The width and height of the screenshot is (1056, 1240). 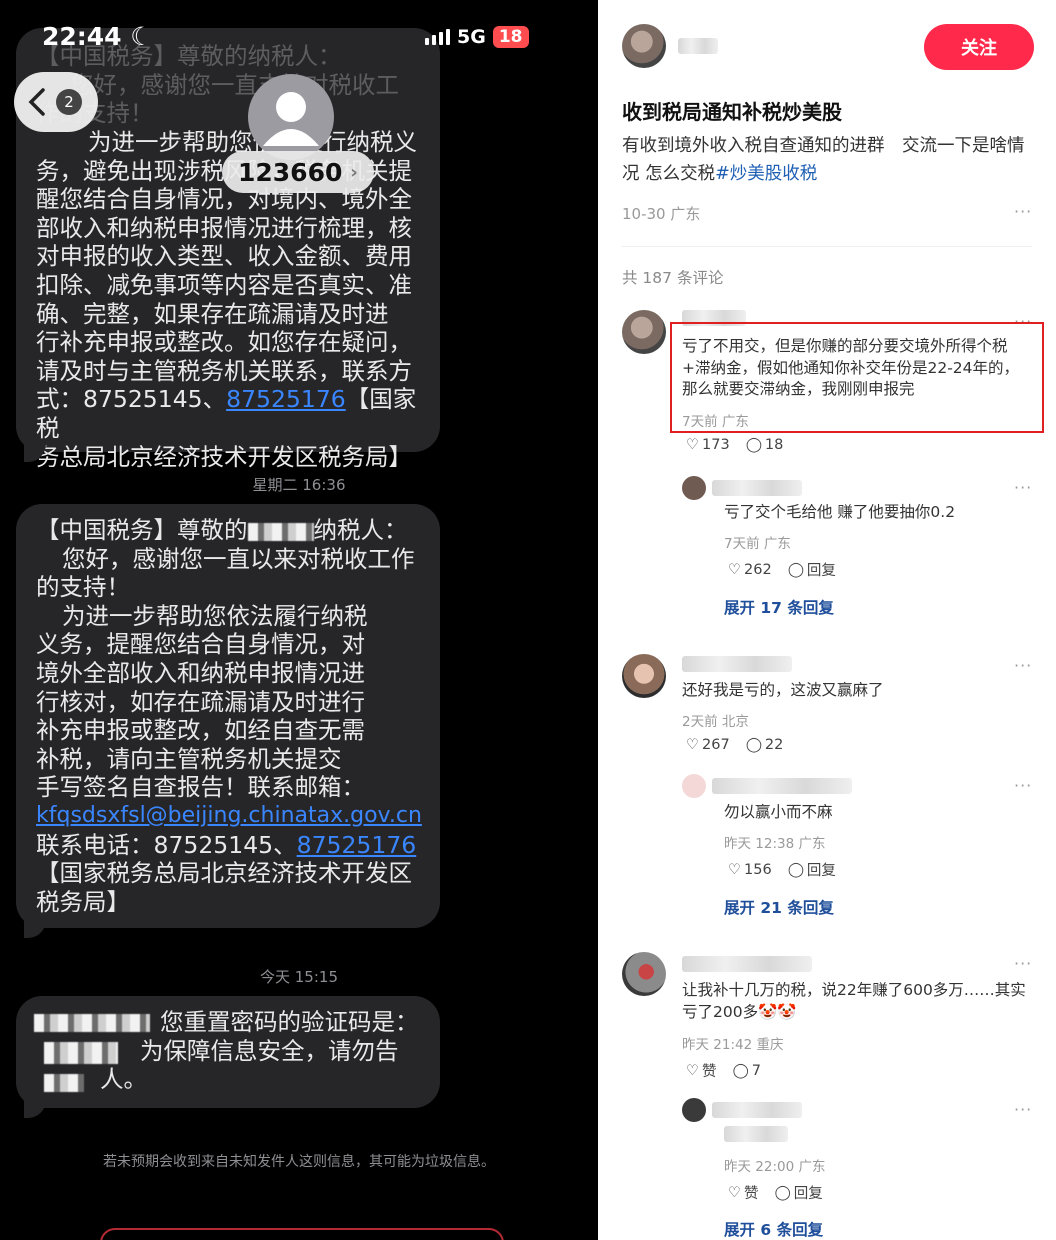 I want to click on msg1-line: 行补充申报或整改。如您存在疑问，, so click(x=224, y=342).